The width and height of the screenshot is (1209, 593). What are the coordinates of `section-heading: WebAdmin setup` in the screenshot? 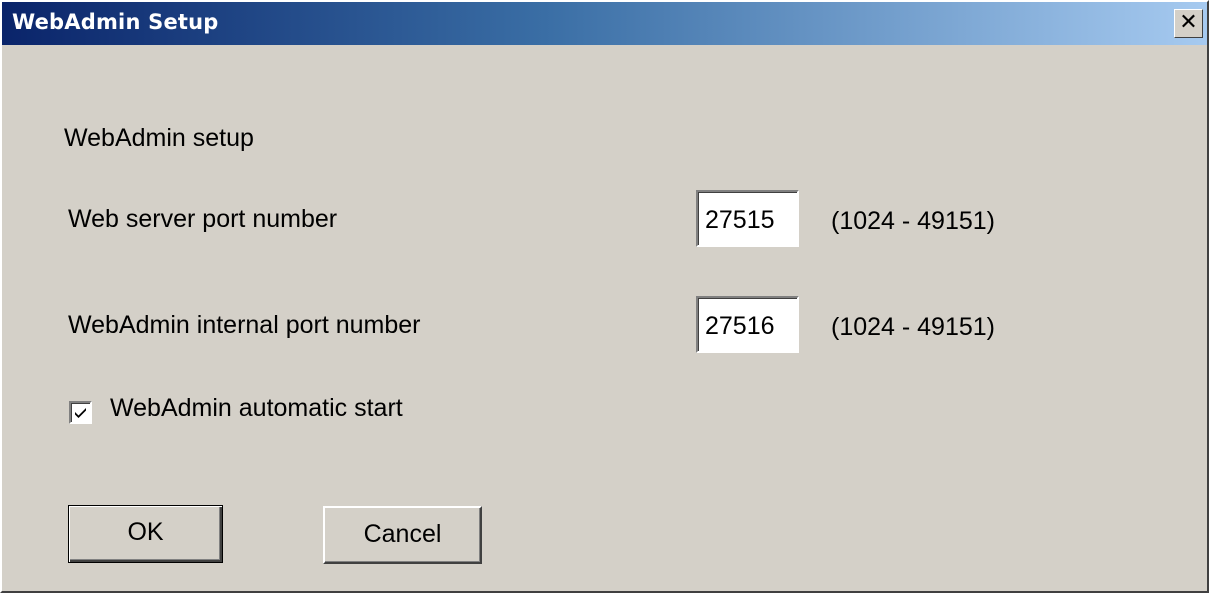 It's located at (159, 138).